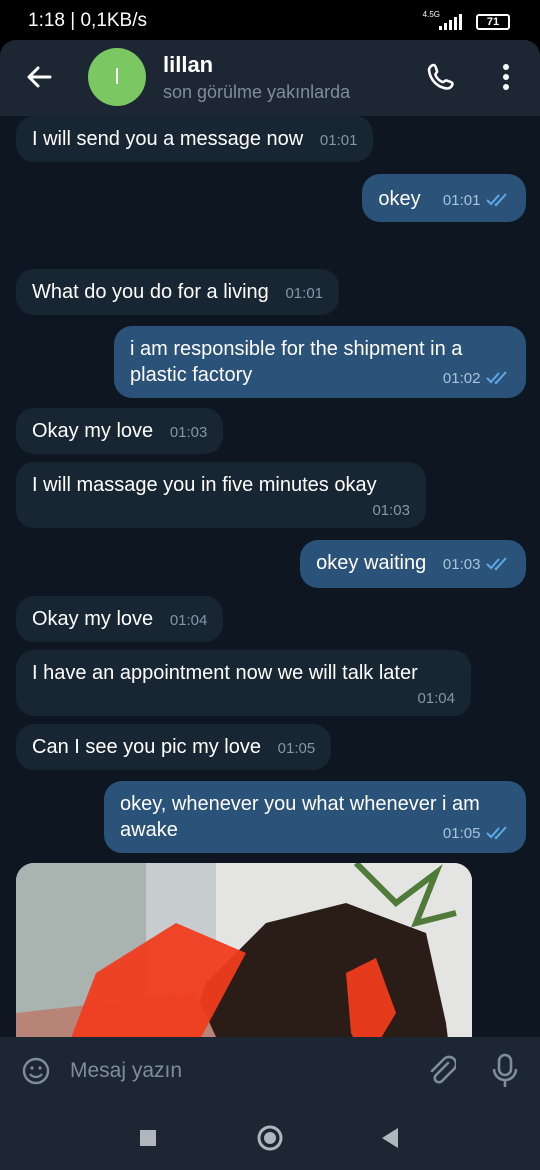 This screenshot has width=540, height=1170. I want to click on attachment-icon, so click(441, 1071).